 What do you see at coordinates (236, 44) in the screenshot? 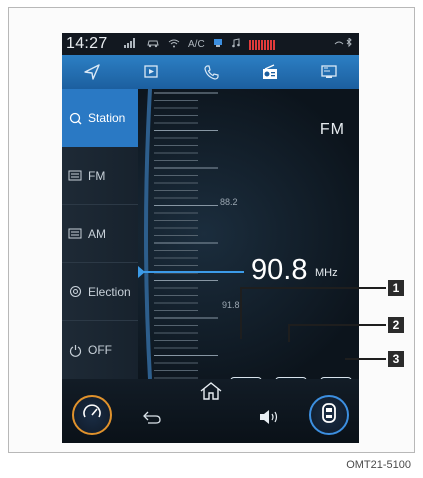
I see `music-status-icon` at bounding box center [236, 44].